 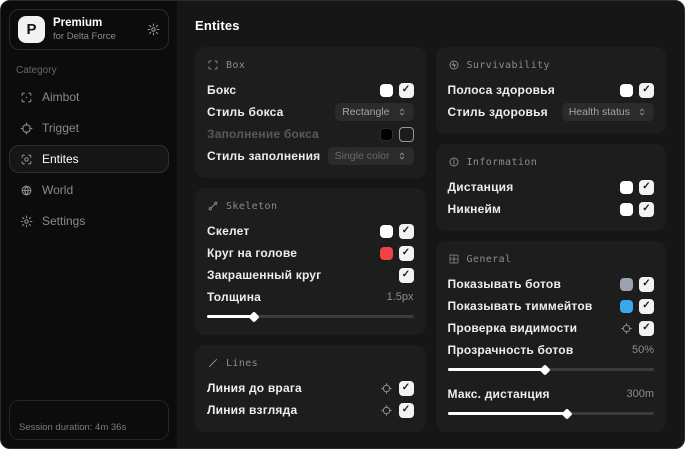 I want to click on select-value: Rectangle, so click(x=366, y=112).